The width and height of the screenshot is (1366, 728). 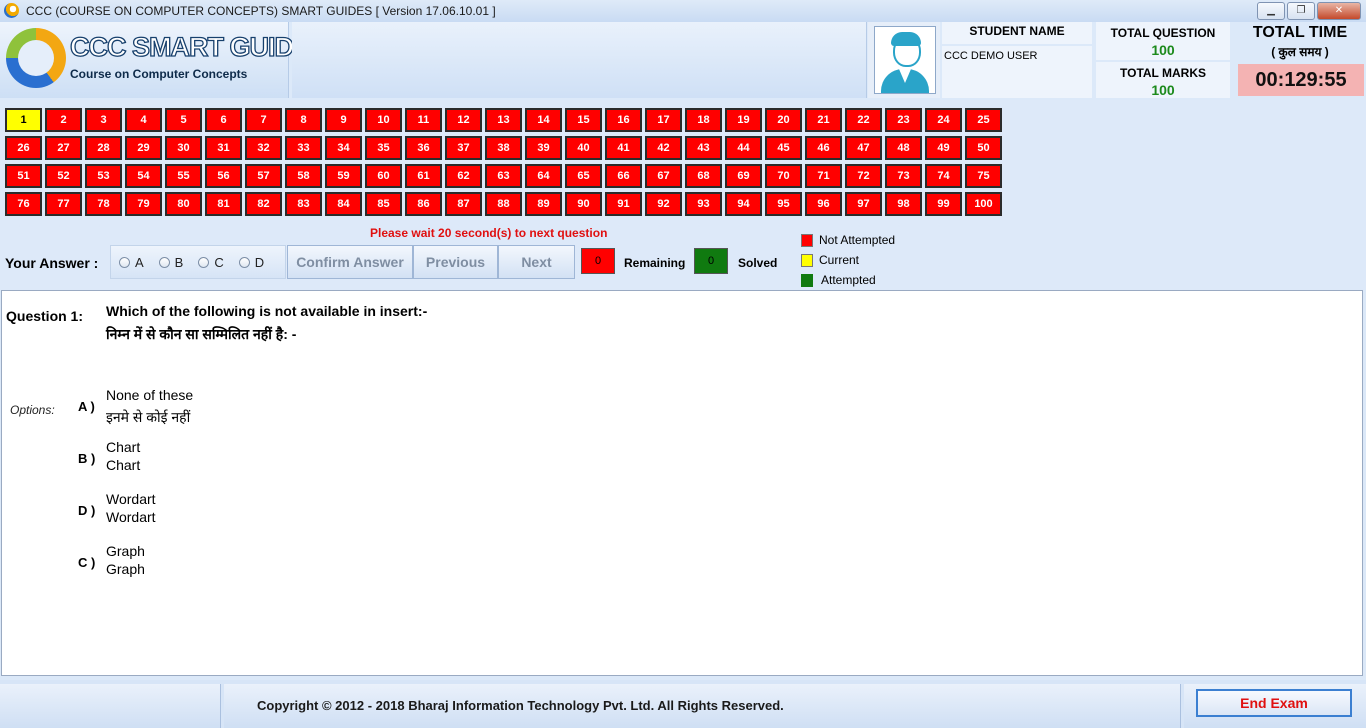 What do you see at coordinates (663, 148) in the screenshot?
I see `question-button-42: 42` at bounding box center [663, 148].